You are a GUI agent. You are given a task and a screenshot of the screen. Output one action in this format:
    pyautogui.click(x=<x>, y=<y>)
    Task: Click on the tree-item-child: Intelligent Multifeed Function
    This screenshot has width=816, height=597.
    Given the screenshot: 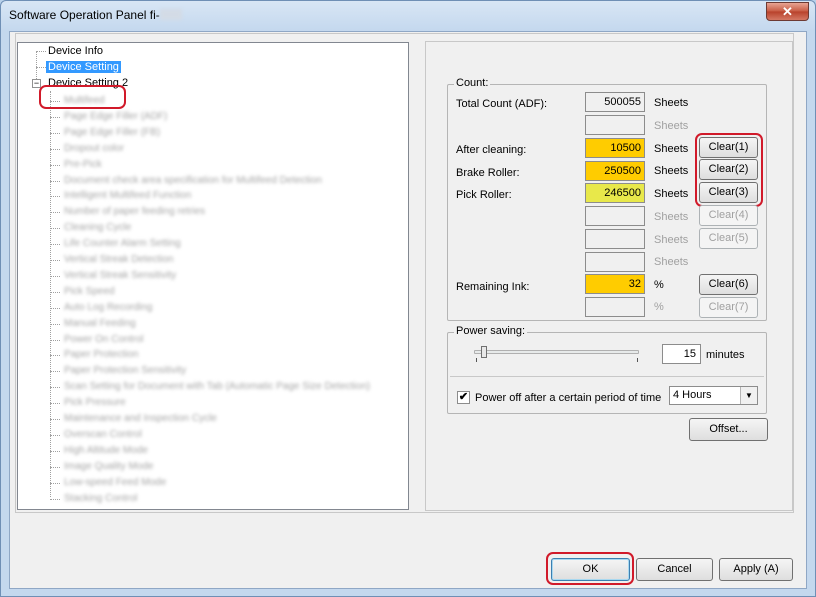 What is the action you would take?
    pyautogui.click(x=127, y=196)
    